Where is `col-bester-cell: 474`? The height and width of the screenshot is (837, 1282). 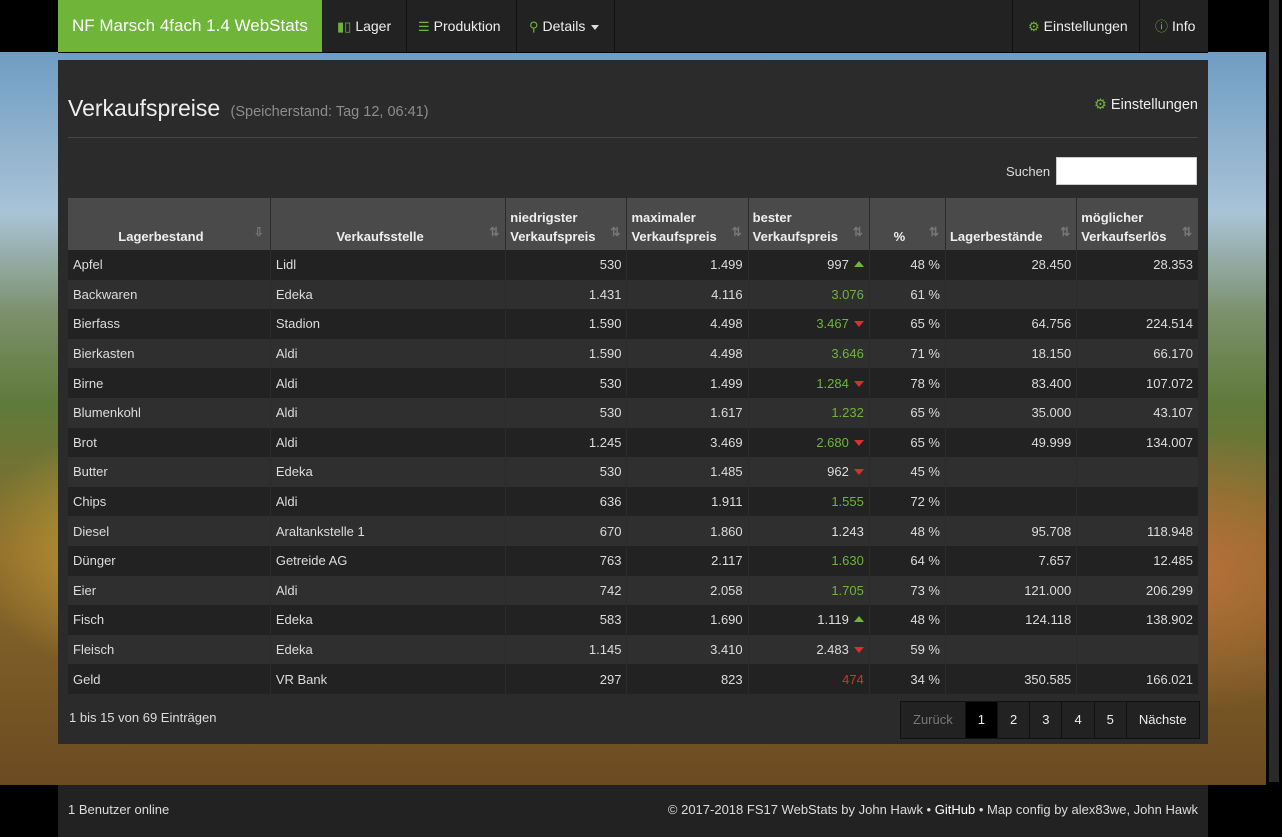
col-bester-cell: 474 is located at coordinates (808, 679).